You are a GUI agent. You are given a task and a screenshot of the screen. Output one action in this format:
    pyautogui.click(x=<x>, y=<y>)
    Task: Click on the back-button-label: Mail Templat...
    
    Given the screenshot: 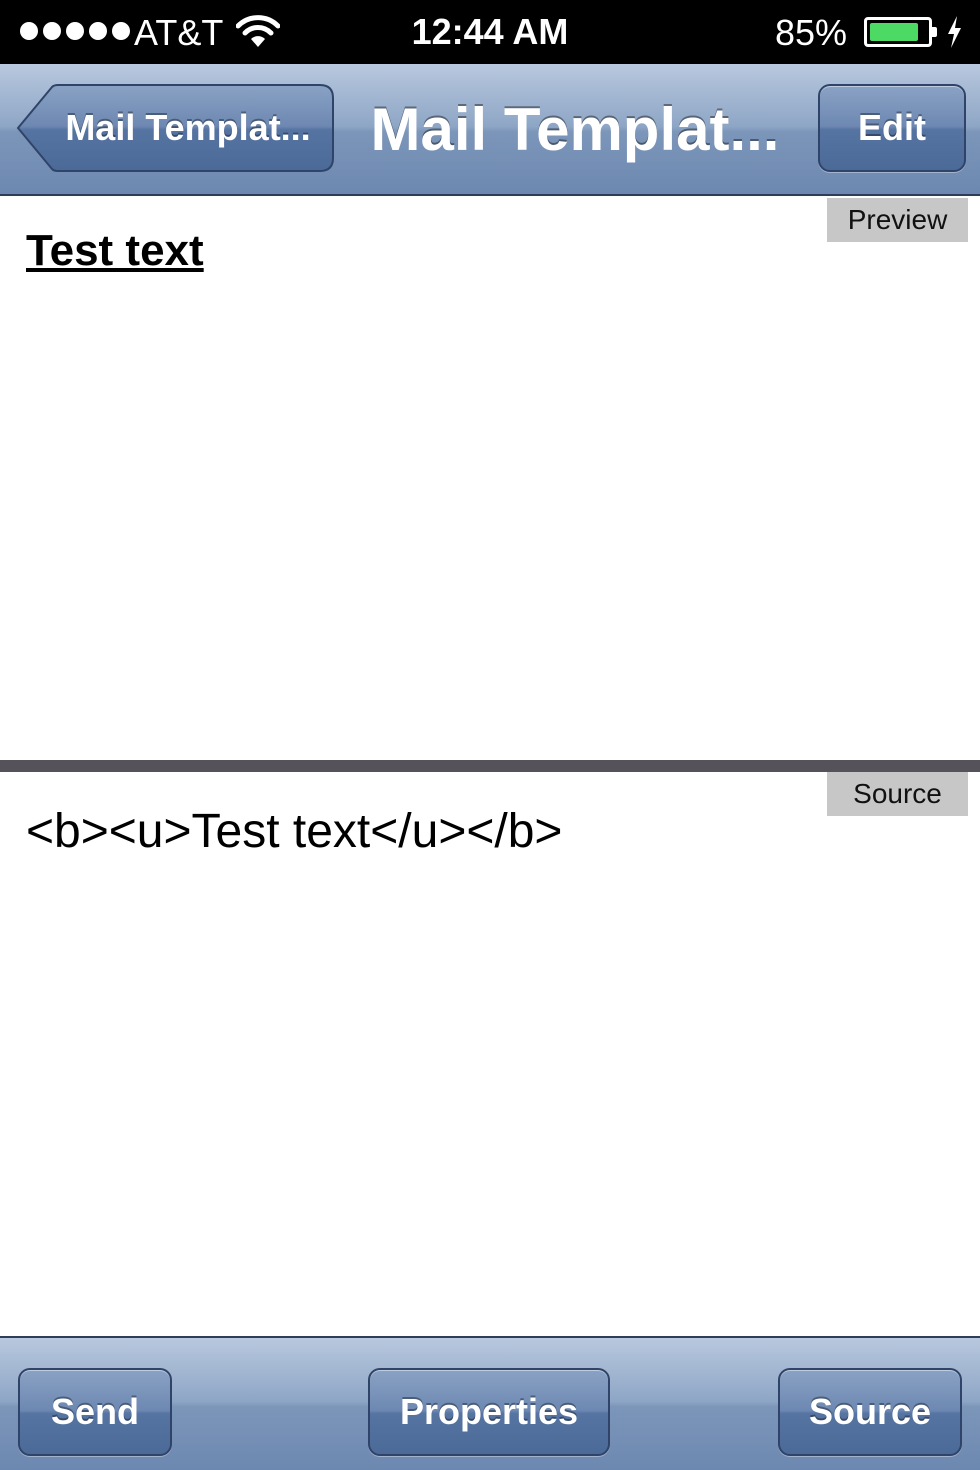 What is the action you would take?
    pyautogui.click(x=188, y=127)
    